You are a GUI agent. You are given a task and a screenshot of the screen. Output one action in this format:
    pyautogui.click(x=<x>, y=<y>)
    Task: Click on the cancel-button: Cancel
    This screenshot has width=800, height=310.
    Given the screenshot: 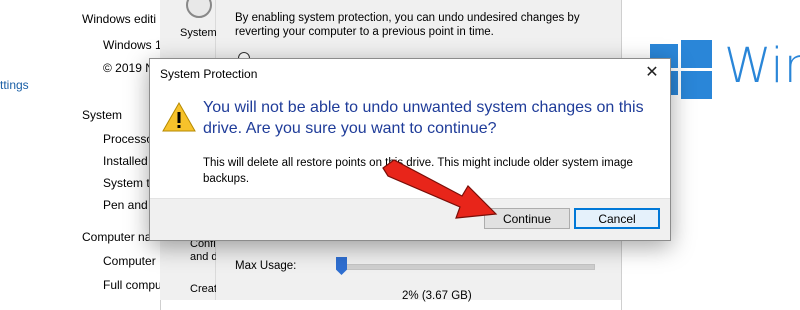 What is the action you would take?
    pyautogui.click(x=617, y=218)
    